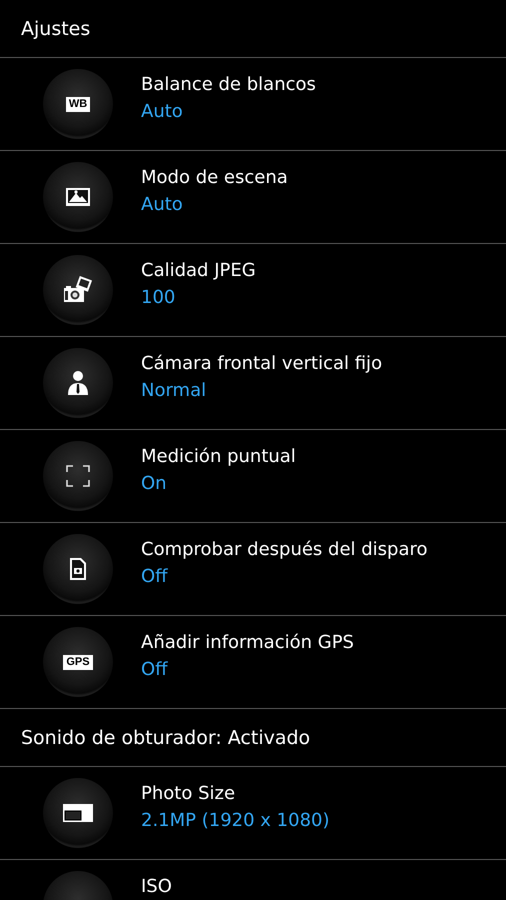 The height and width of the screenshot is (900, 506). Describe the element at coordinates (261, 364) in the screenshot. I see `setting-title: Cámara frontal vertical fijo` at that location.